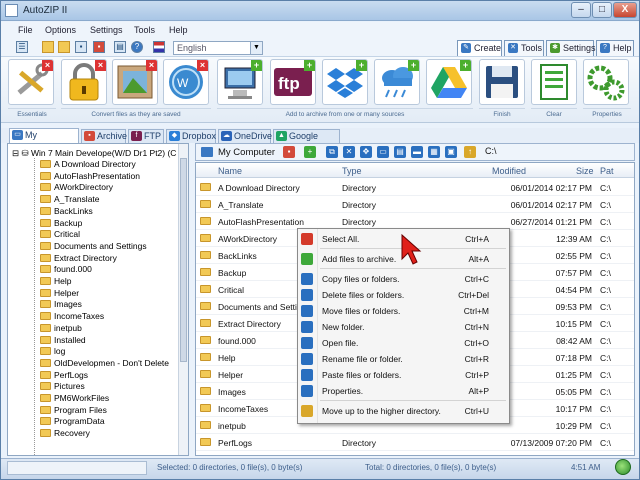  I want to click on clear-button, so click(554, 82).